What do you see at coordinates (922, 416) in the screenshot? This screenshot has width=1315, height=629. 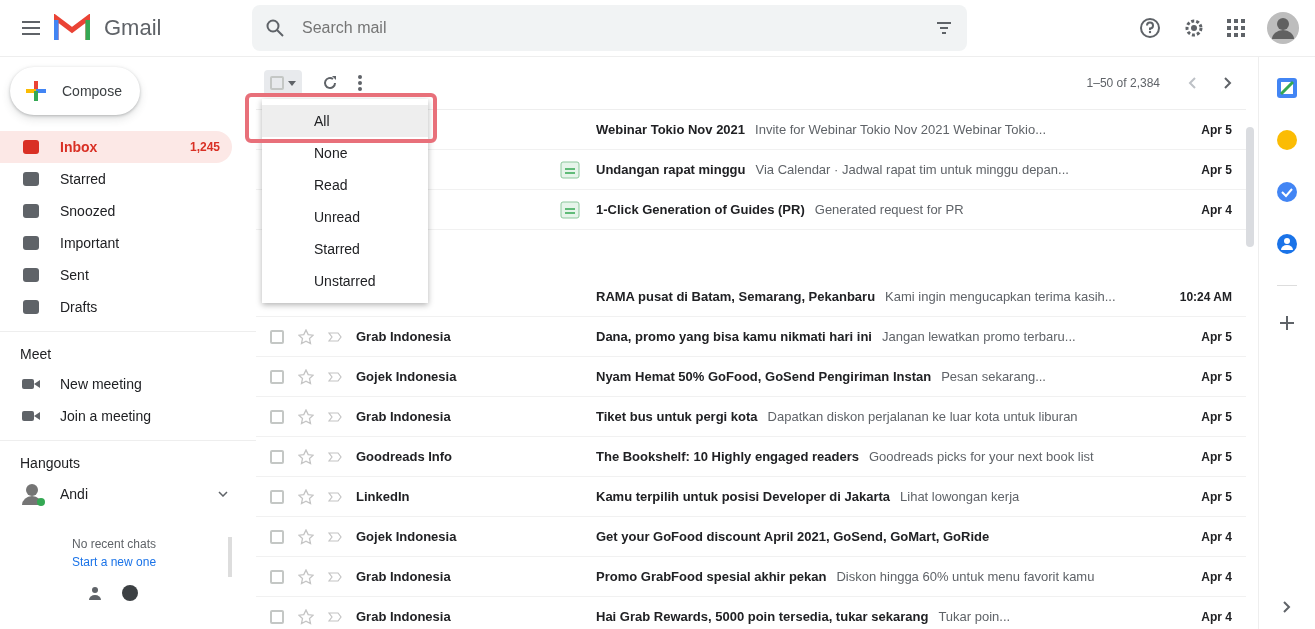 I see `email-snippet: Dapatkan diskon perjalanan ke luar kota untuk liburan` at bounding box center [922, 416].